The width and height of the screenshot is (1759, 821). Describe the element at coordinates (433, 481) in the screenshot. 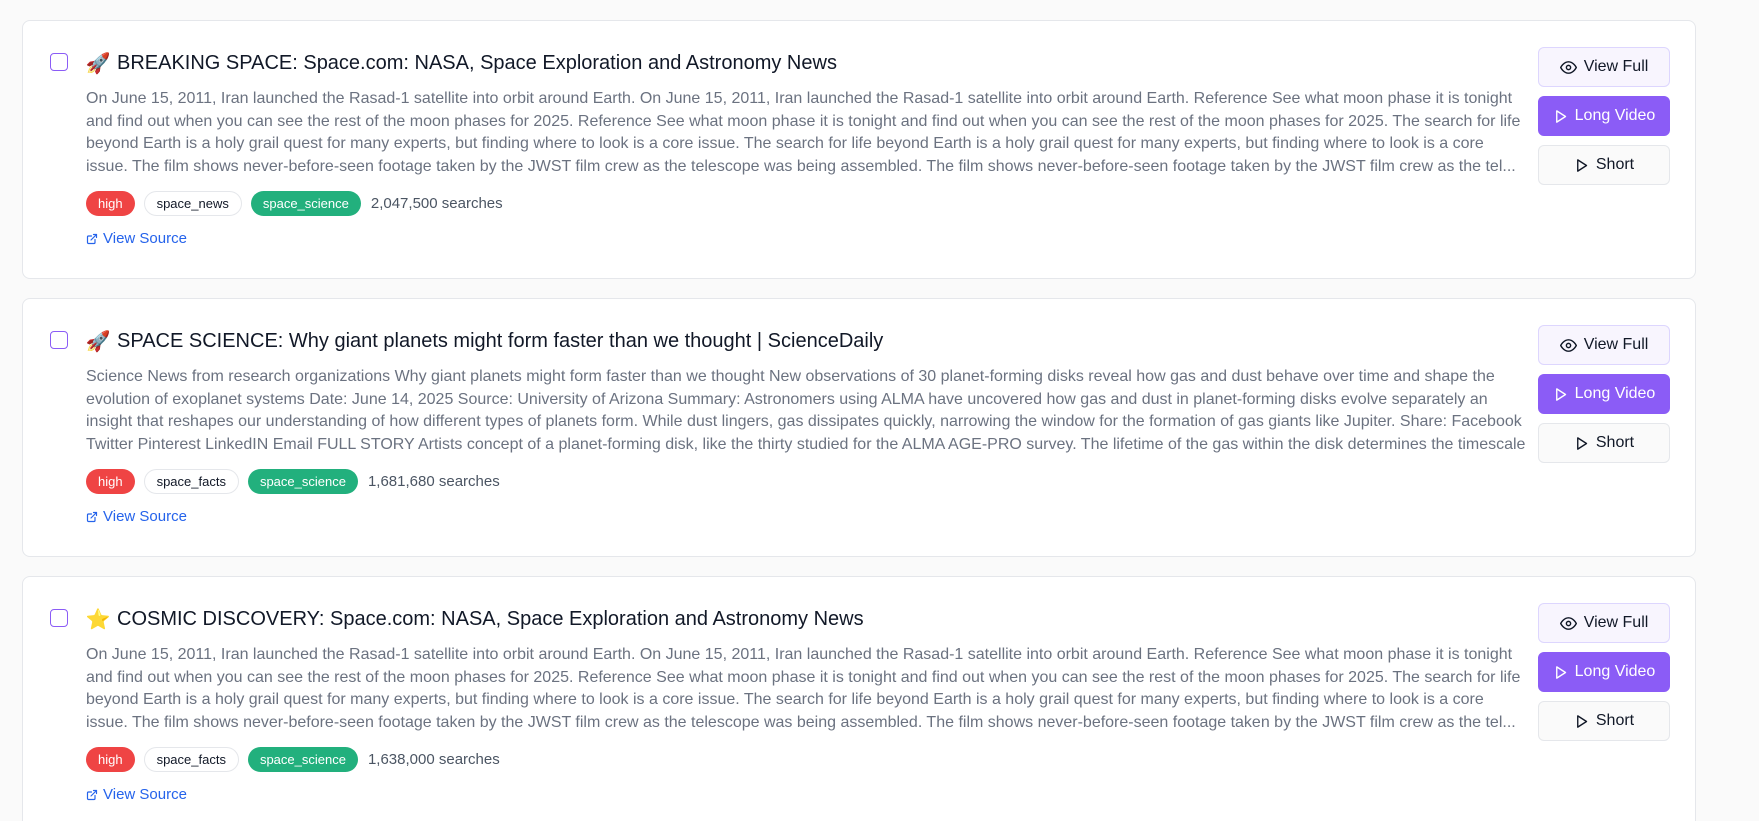

I see `search-count: 1,681,680 searches` at that location.